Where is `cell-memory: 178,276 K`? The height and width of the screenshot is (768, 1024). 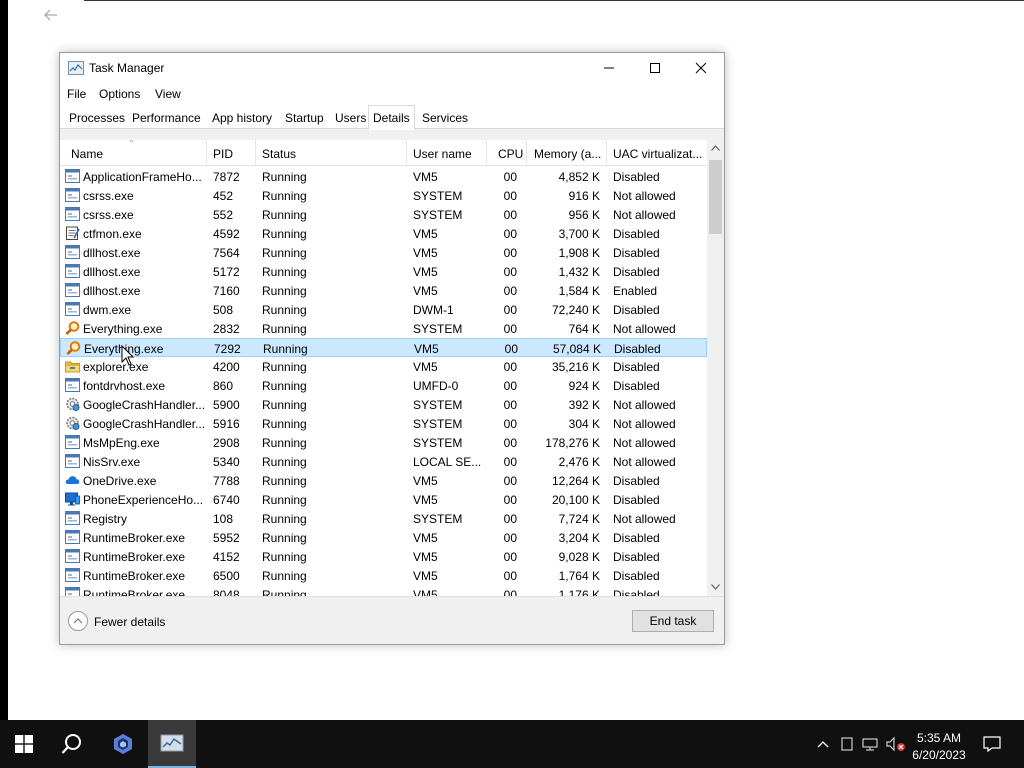 cell-memory: 178,276 K is located at coordinates (572, 443).